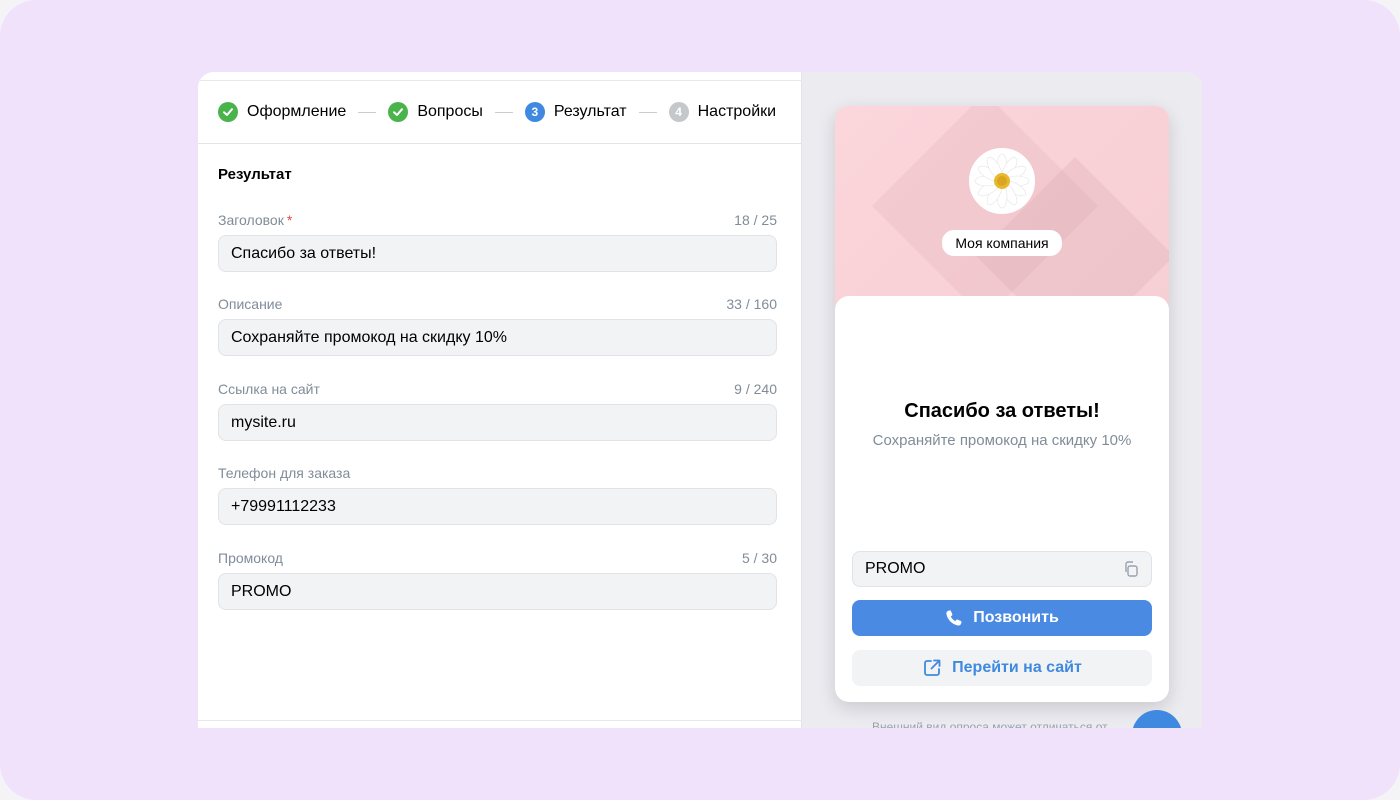 The image size is (1400, 800). Describe the element at coordinates (497, 591) in the screenshot. I see `promo-input: PROMO` at that location.